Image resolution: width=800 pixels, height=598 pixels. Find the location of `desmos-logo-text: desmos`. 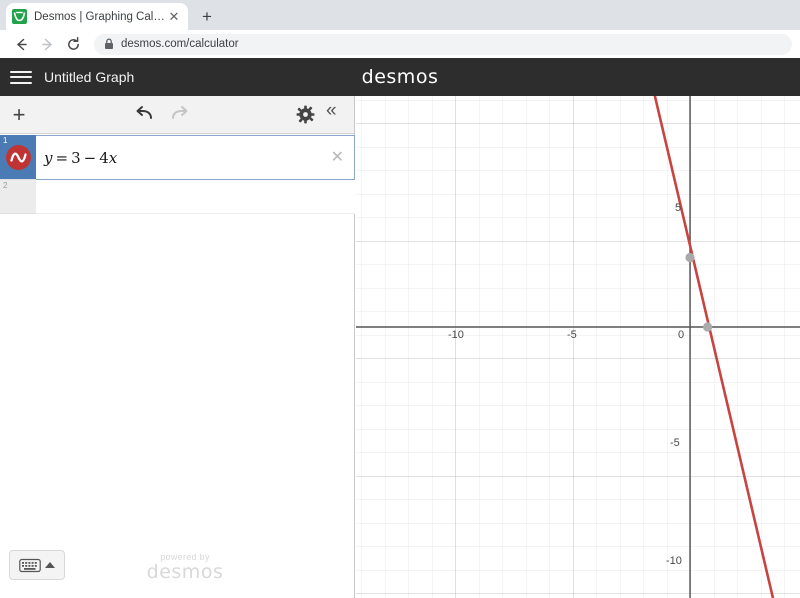

desmos-logo-text: desmos is located at coordinates (400, 77).